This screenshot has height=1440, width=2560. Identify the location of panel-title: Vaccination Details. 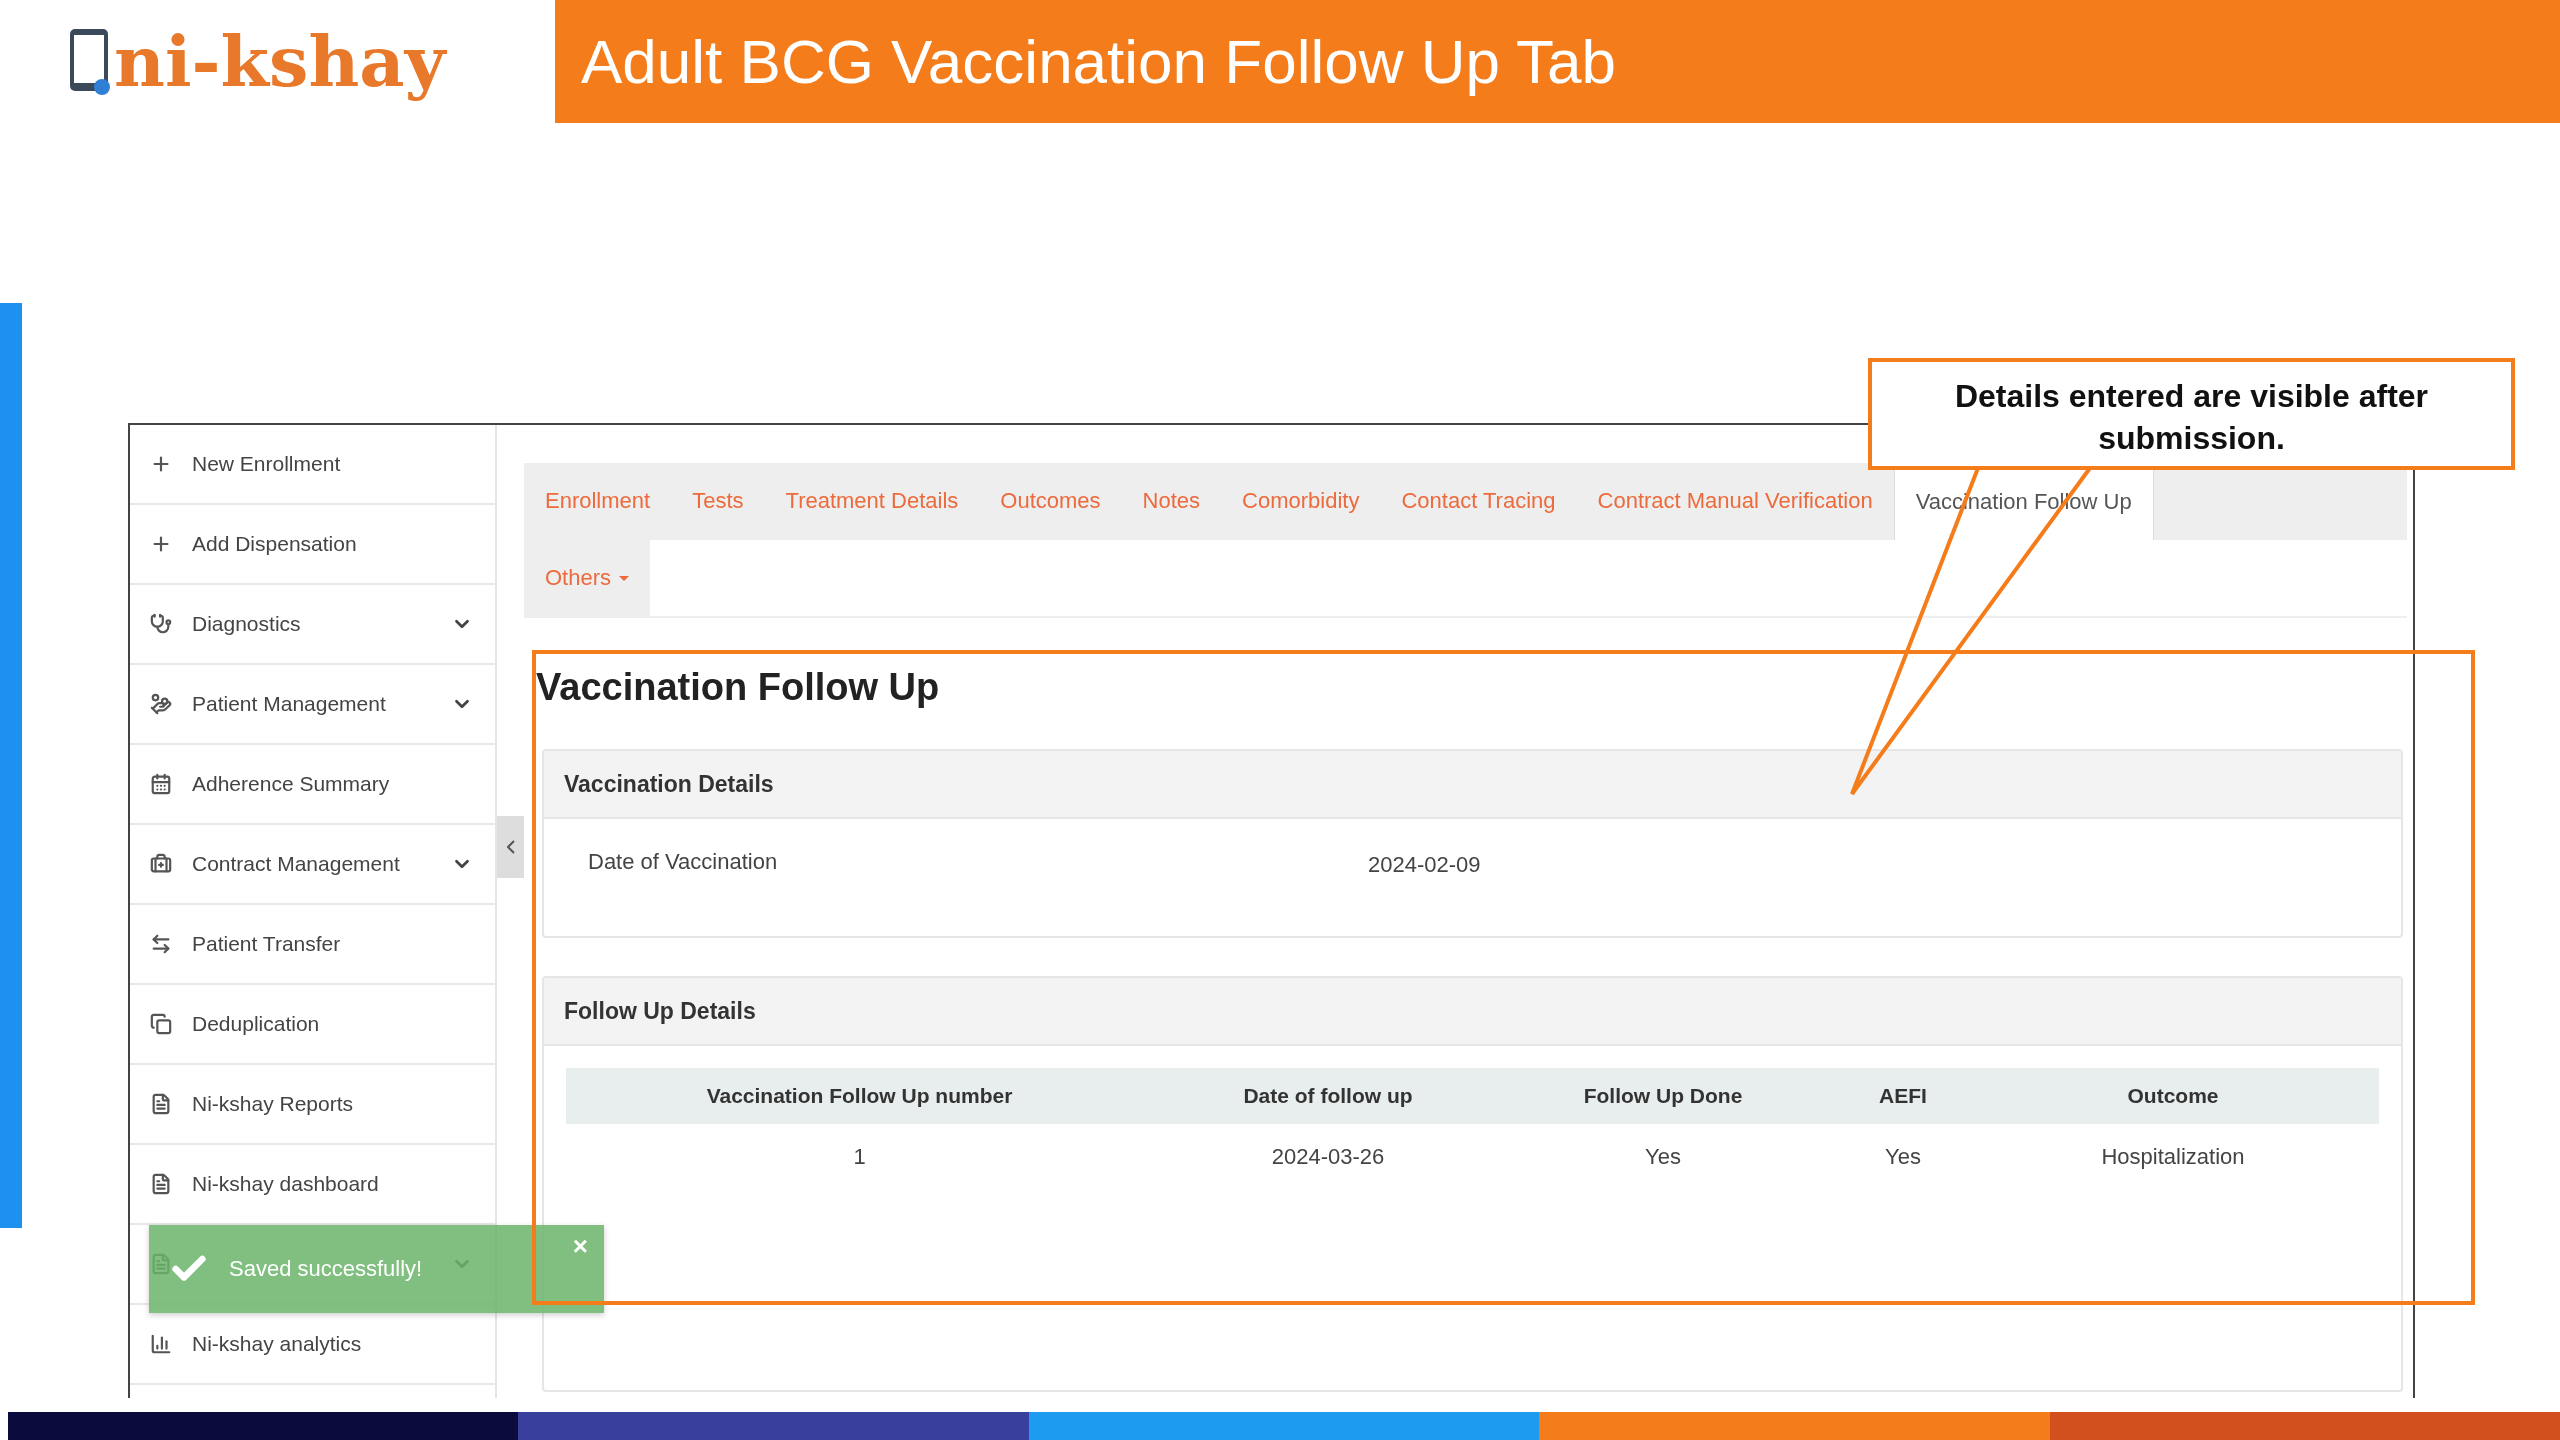
(669, 784).